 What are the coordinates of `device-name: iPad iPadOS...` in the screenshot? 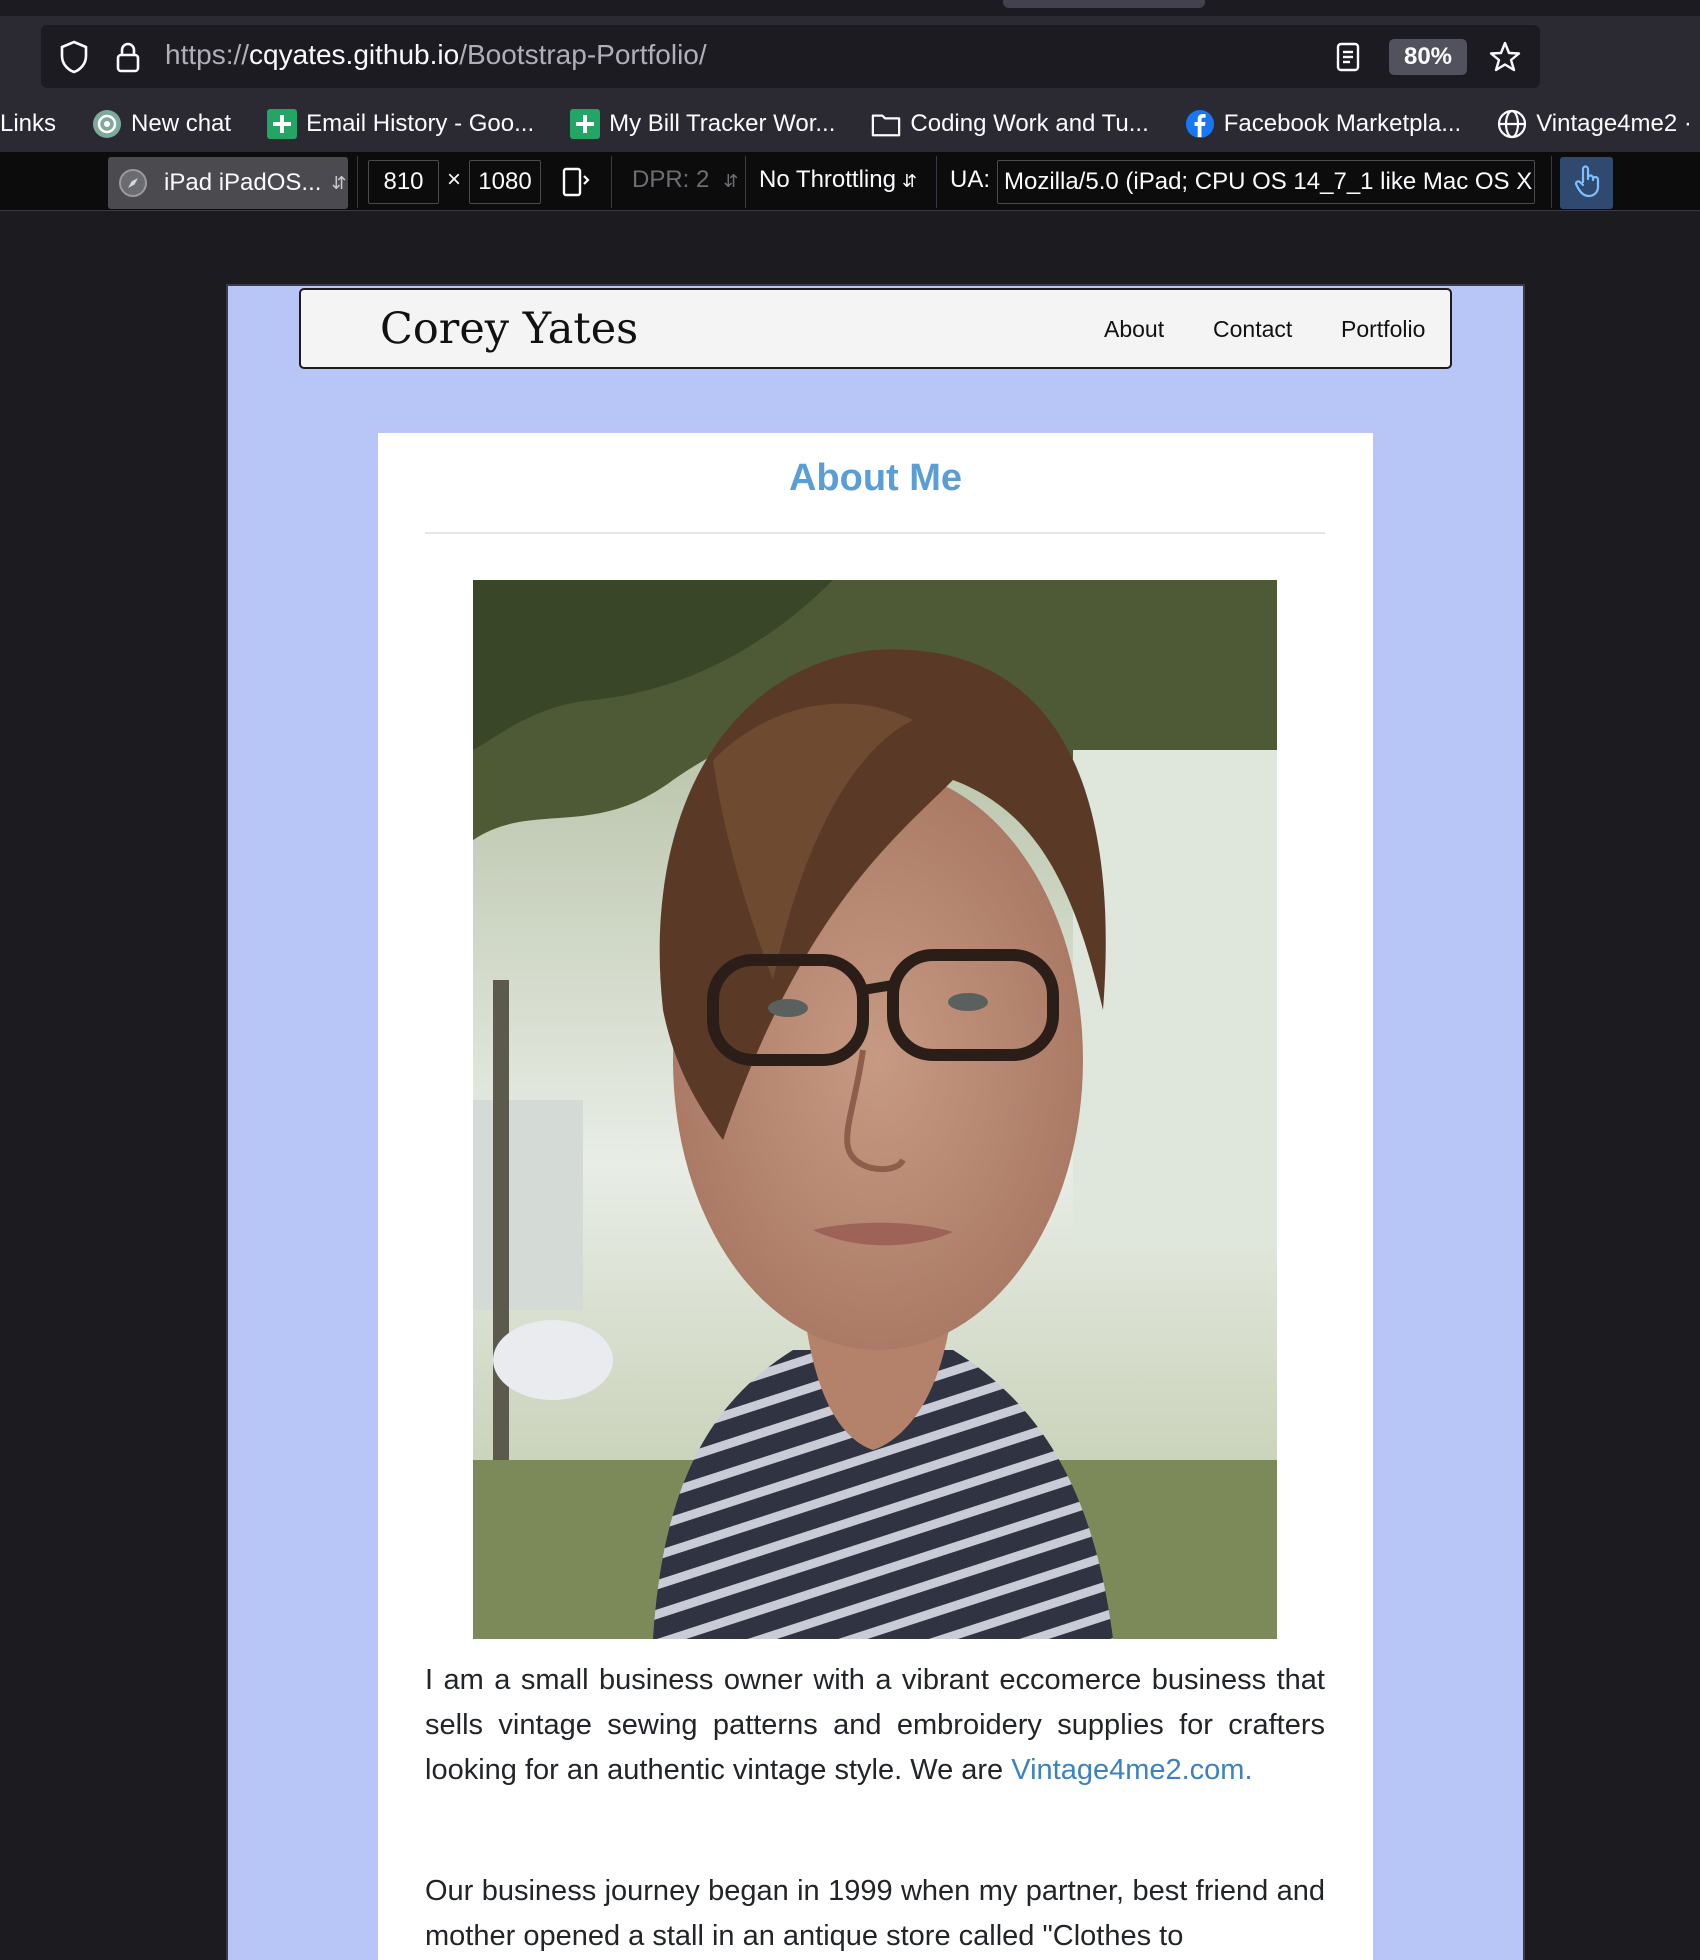 It's located at (243, 182).